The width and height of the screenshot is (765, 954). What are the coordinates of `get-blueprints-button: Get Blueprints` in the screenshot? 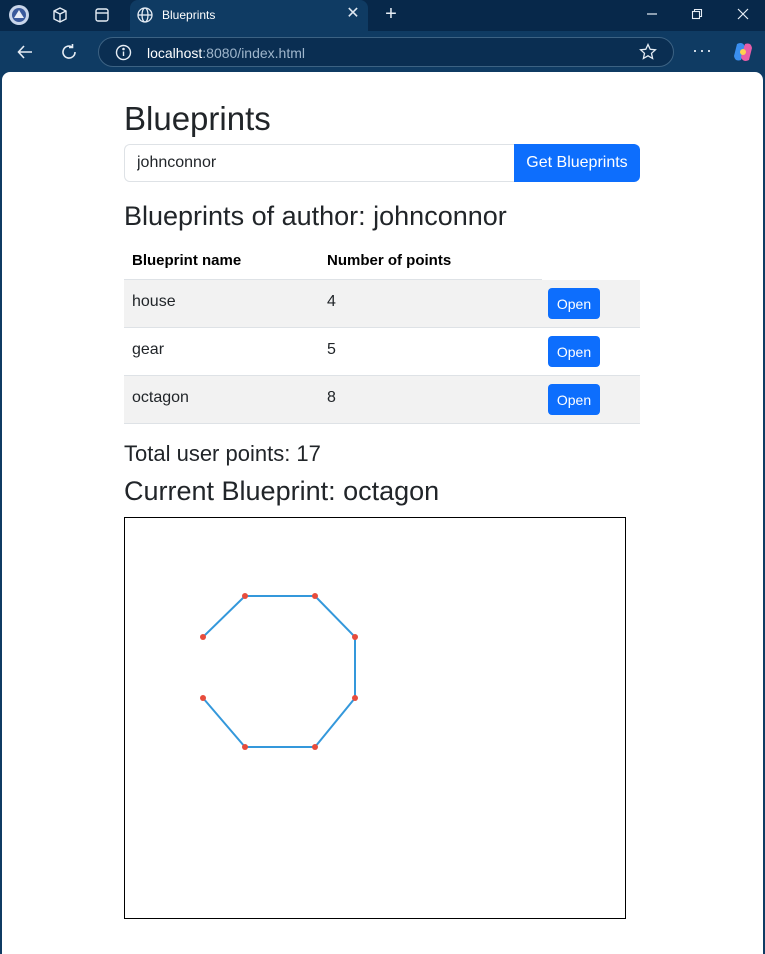 It's located at (577, 163).